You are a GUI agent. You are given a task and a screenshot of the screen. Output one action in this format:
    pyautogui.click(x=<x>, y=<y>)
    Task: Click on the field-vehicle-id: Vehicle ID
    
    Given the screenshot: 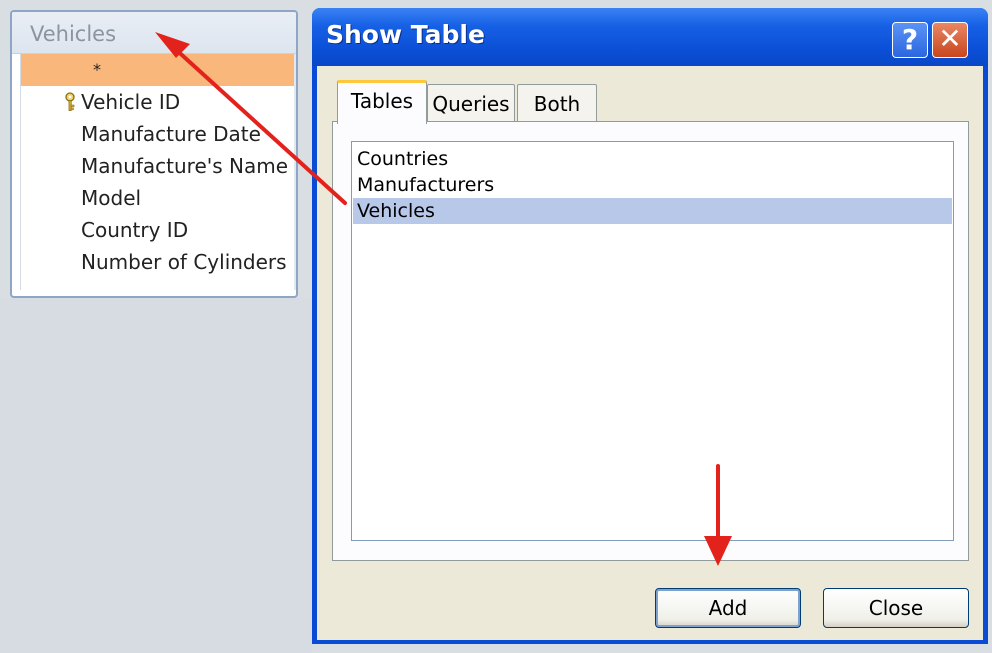 What is the action you would take?
    pyautogui.click(x=158, y=102)
    